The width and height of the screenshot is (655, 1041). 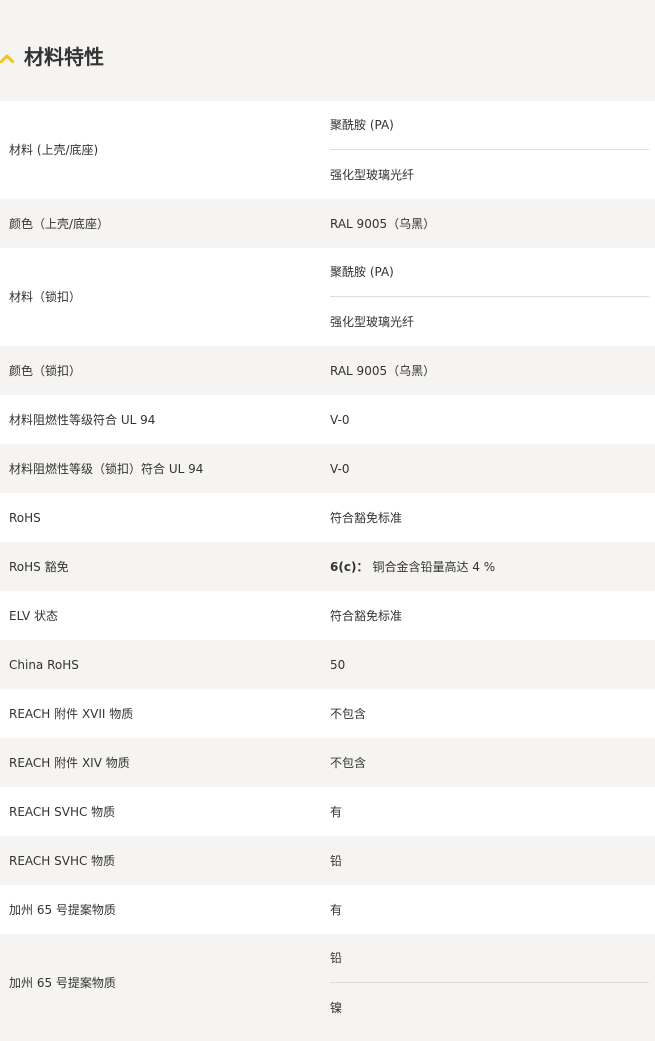 What do you see at coordinates (327, 223) in the screenshot?
I see `property-row: 颜色（上壳/底座） RAL 9005（乌黑）` at bounding box center [327, 223].